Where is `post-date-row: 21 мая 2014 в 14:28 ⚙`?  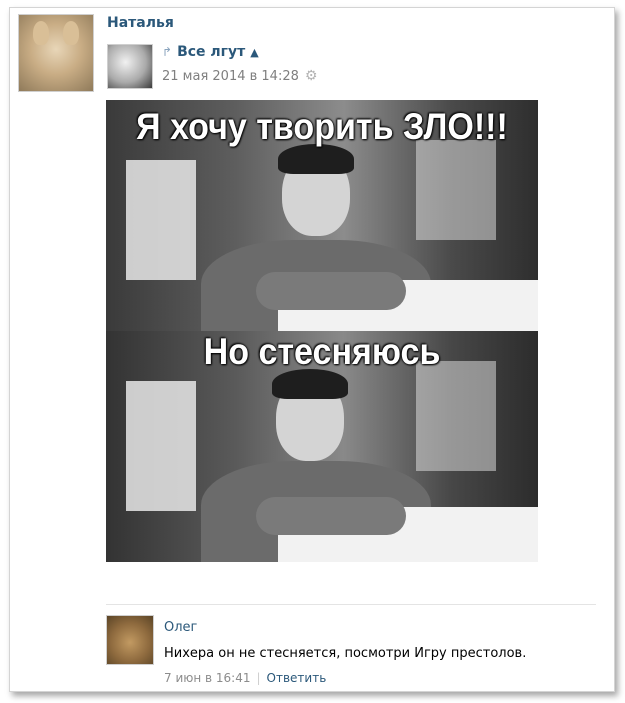
post-date-row: 21 мая 2014 в 14:28 ⚙ is located at coordinates (239, 76).